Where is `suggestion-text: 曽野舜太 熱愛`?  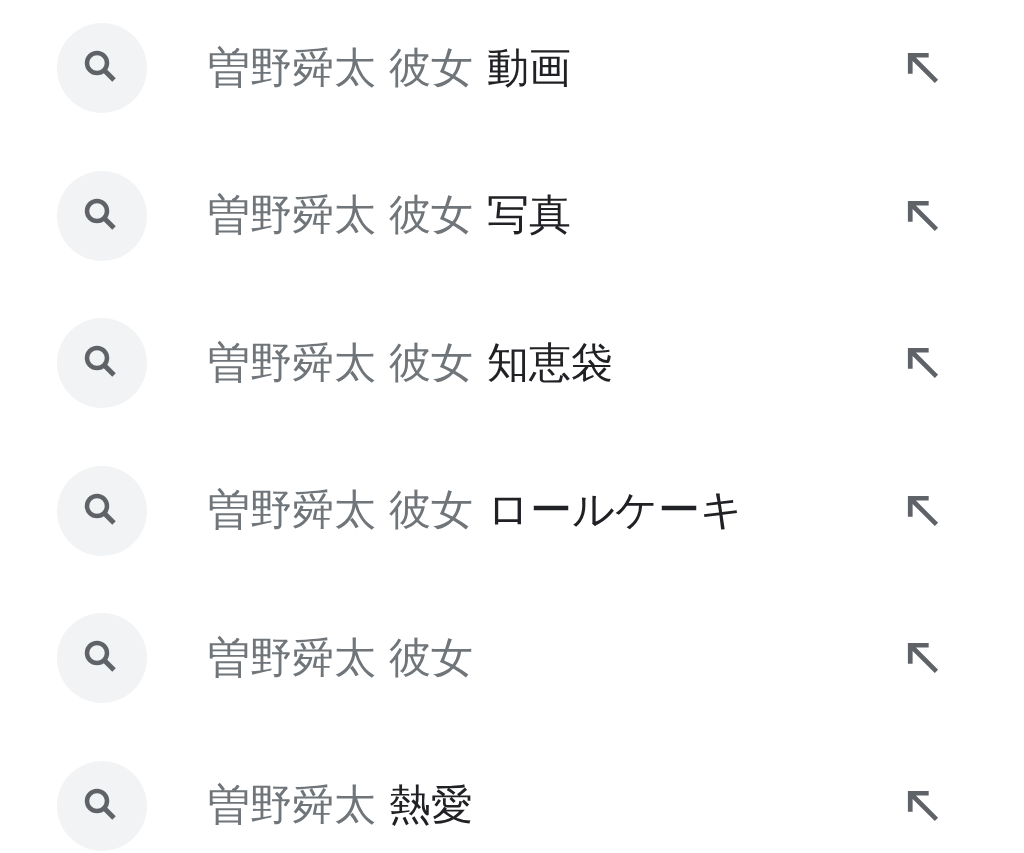 suggestion-text: 曽野舜太 熱愛 is located at coordinates (341, 805).